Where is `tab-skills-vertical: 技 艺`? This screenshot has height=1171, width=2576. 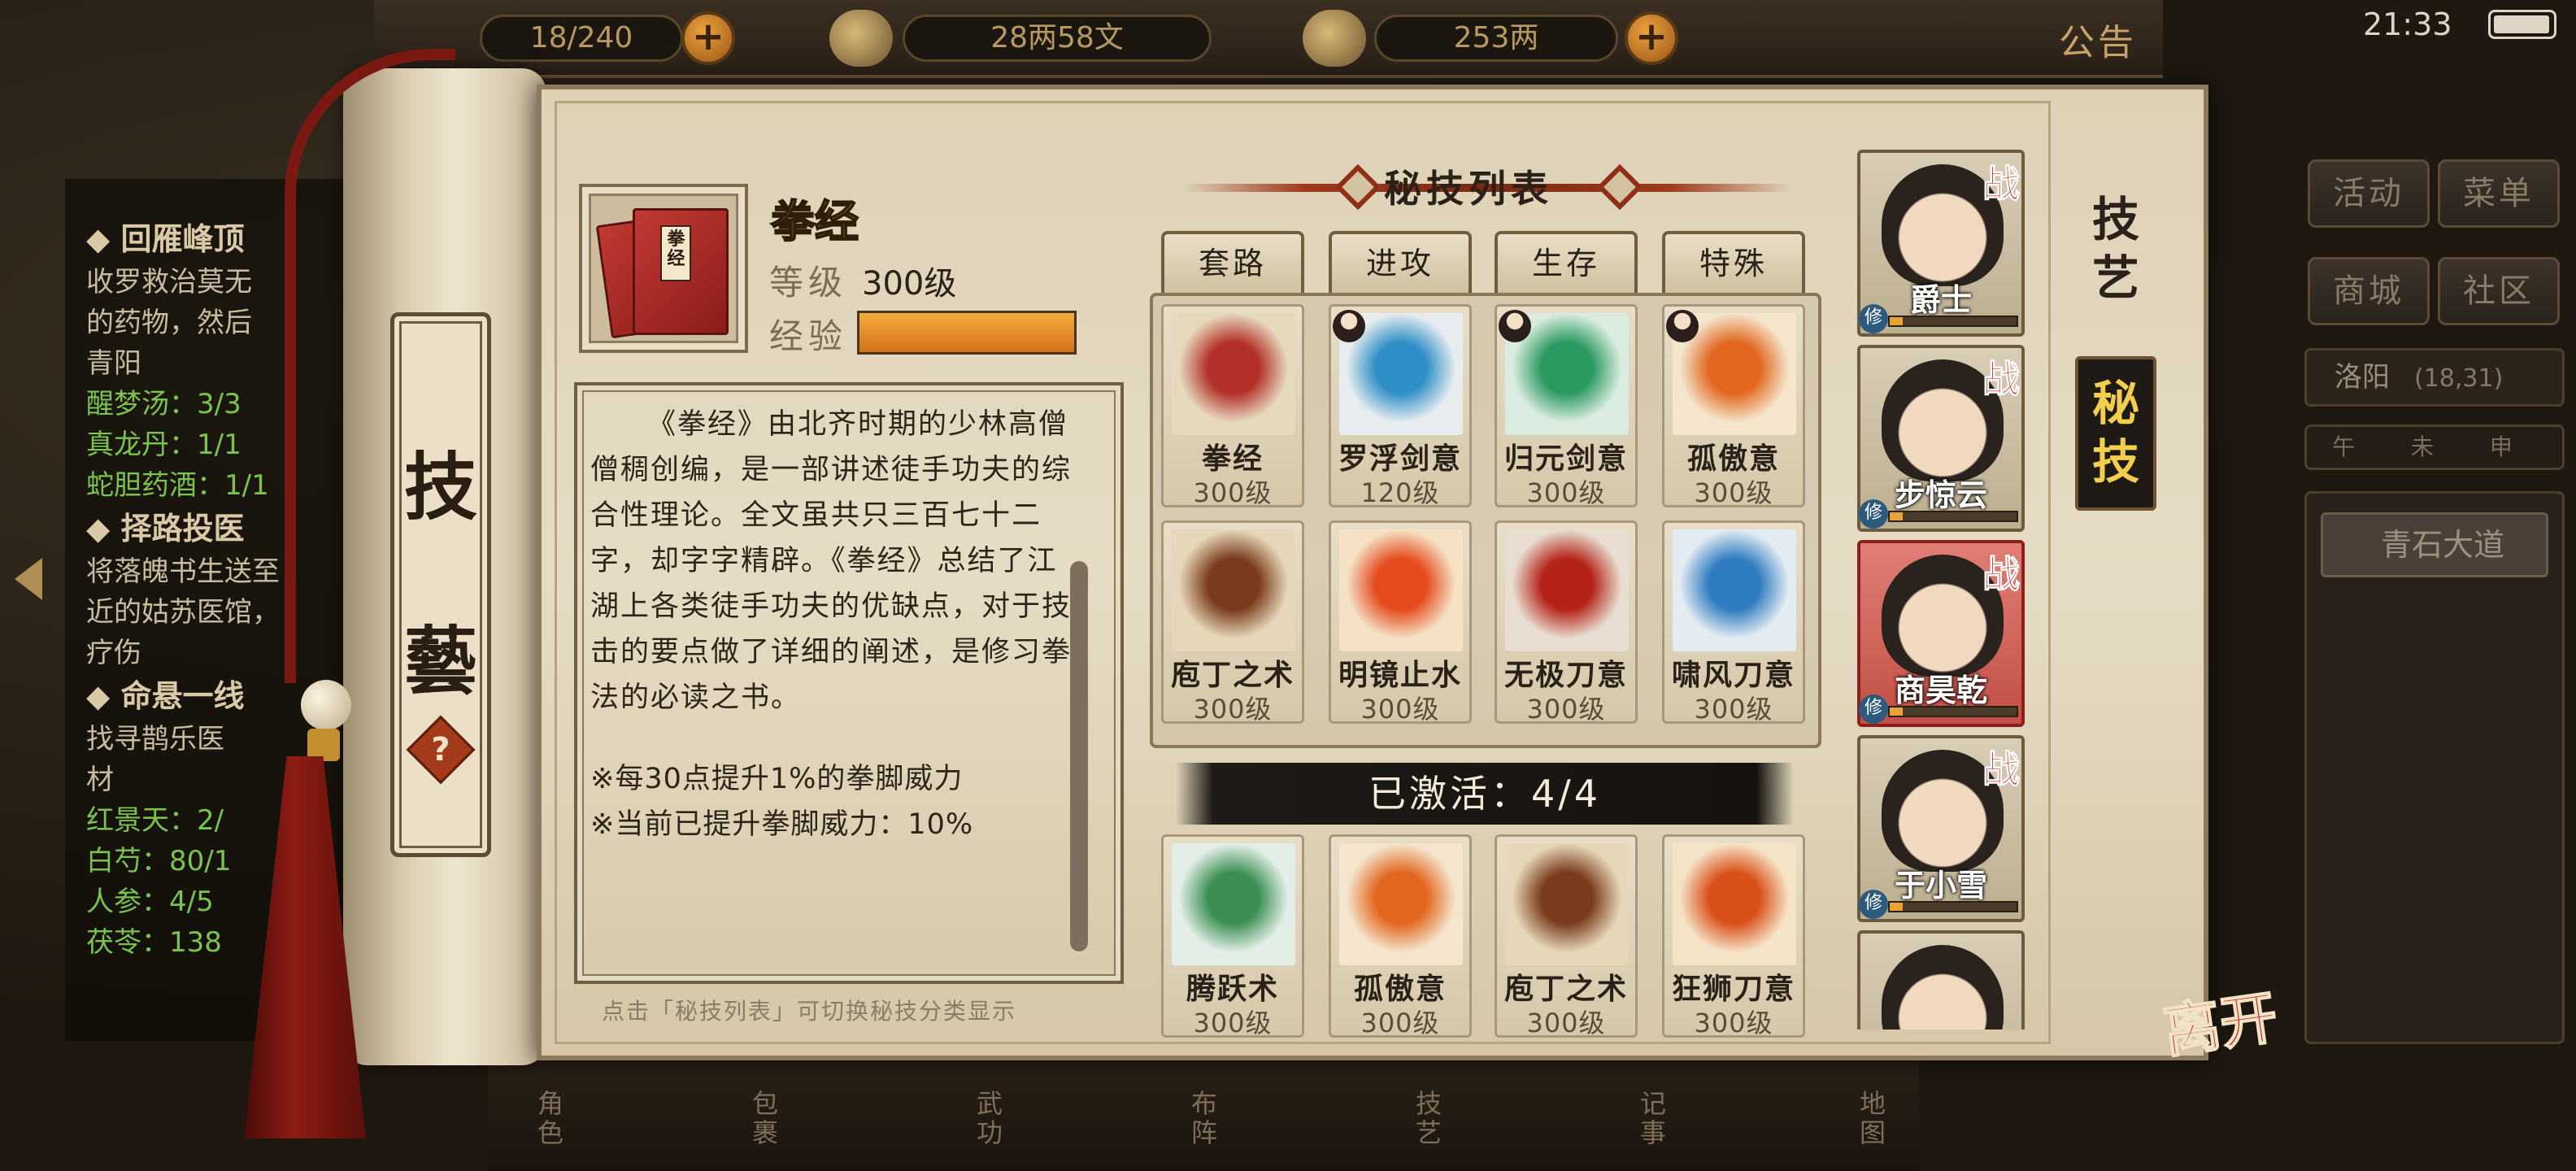 tab-skills-vertical: 技 艺 is located at coordinates (2115, 249).